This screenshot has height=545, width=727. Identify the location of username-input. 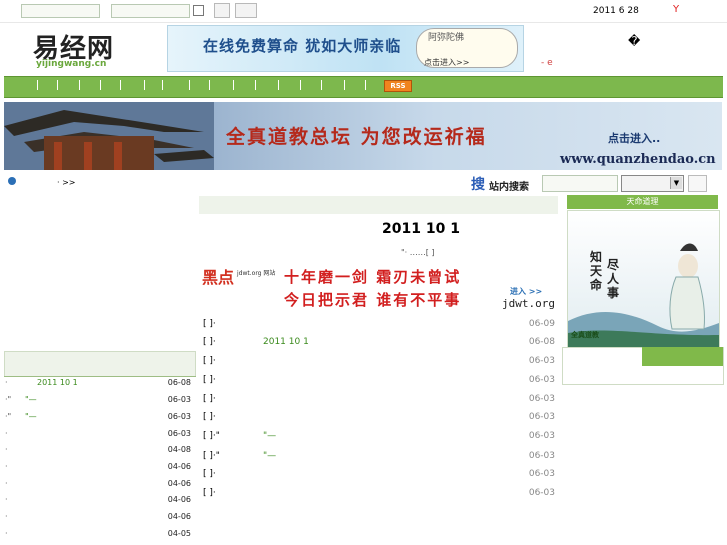
(60, 11).